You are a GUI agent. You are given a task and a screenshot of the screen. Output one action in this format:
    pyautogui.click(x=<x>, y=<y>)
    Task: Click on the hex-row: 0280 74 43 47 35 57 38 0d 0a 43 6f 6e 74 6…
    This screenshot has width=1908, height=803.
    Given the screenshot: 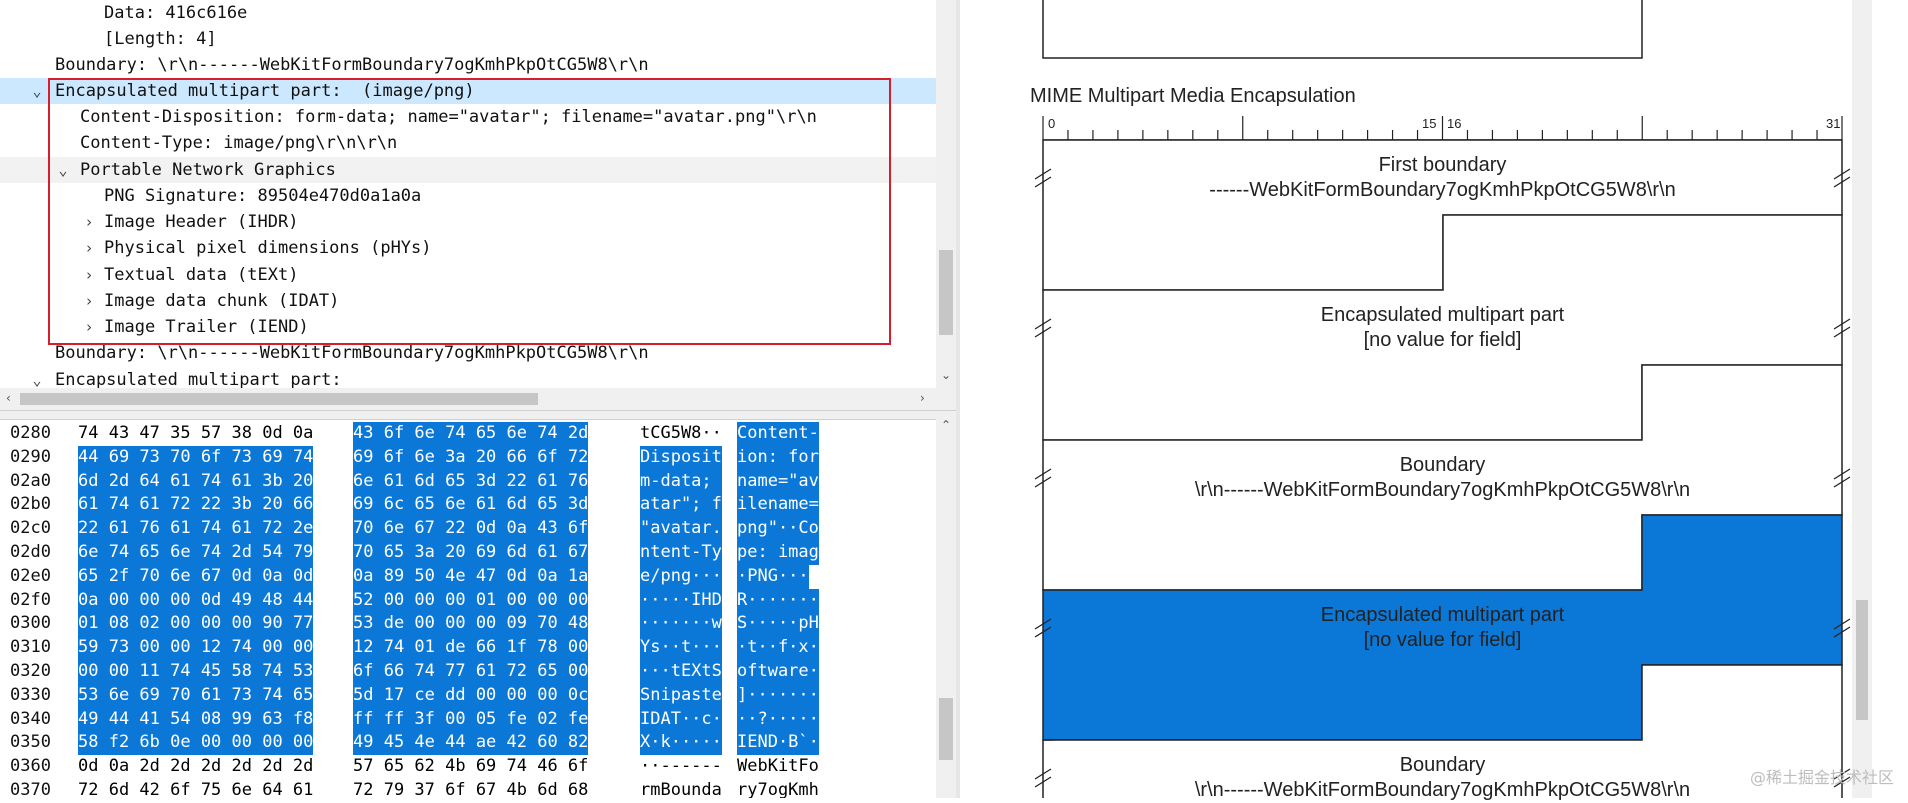 What is the action you would take?
    pyautogui.click(x=468, y=434)
    